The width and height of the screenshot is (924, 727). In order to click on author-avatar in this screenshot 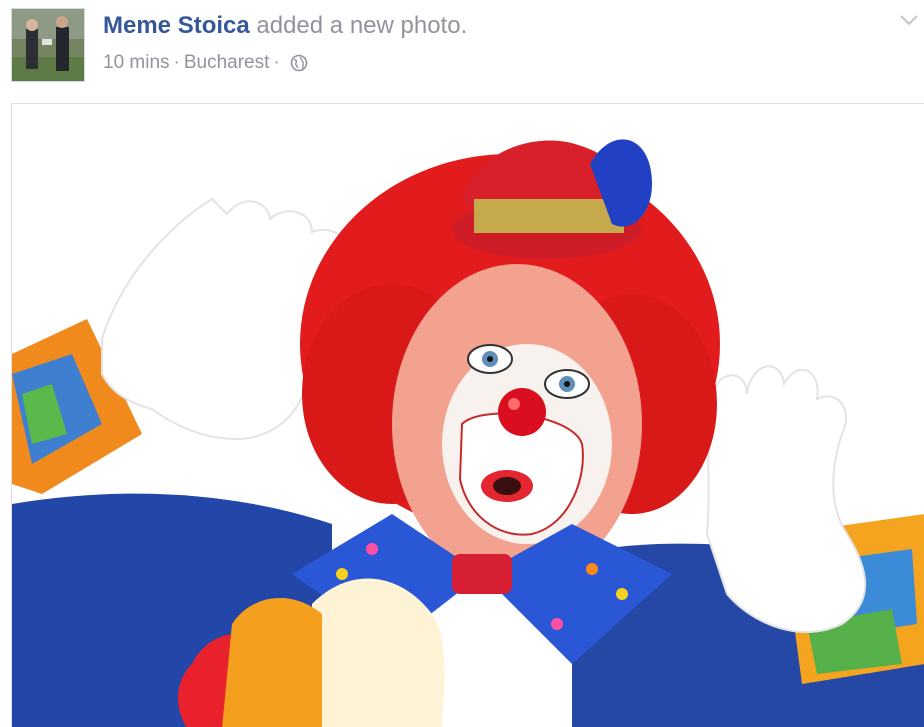, I will do `click(48, 45)`.